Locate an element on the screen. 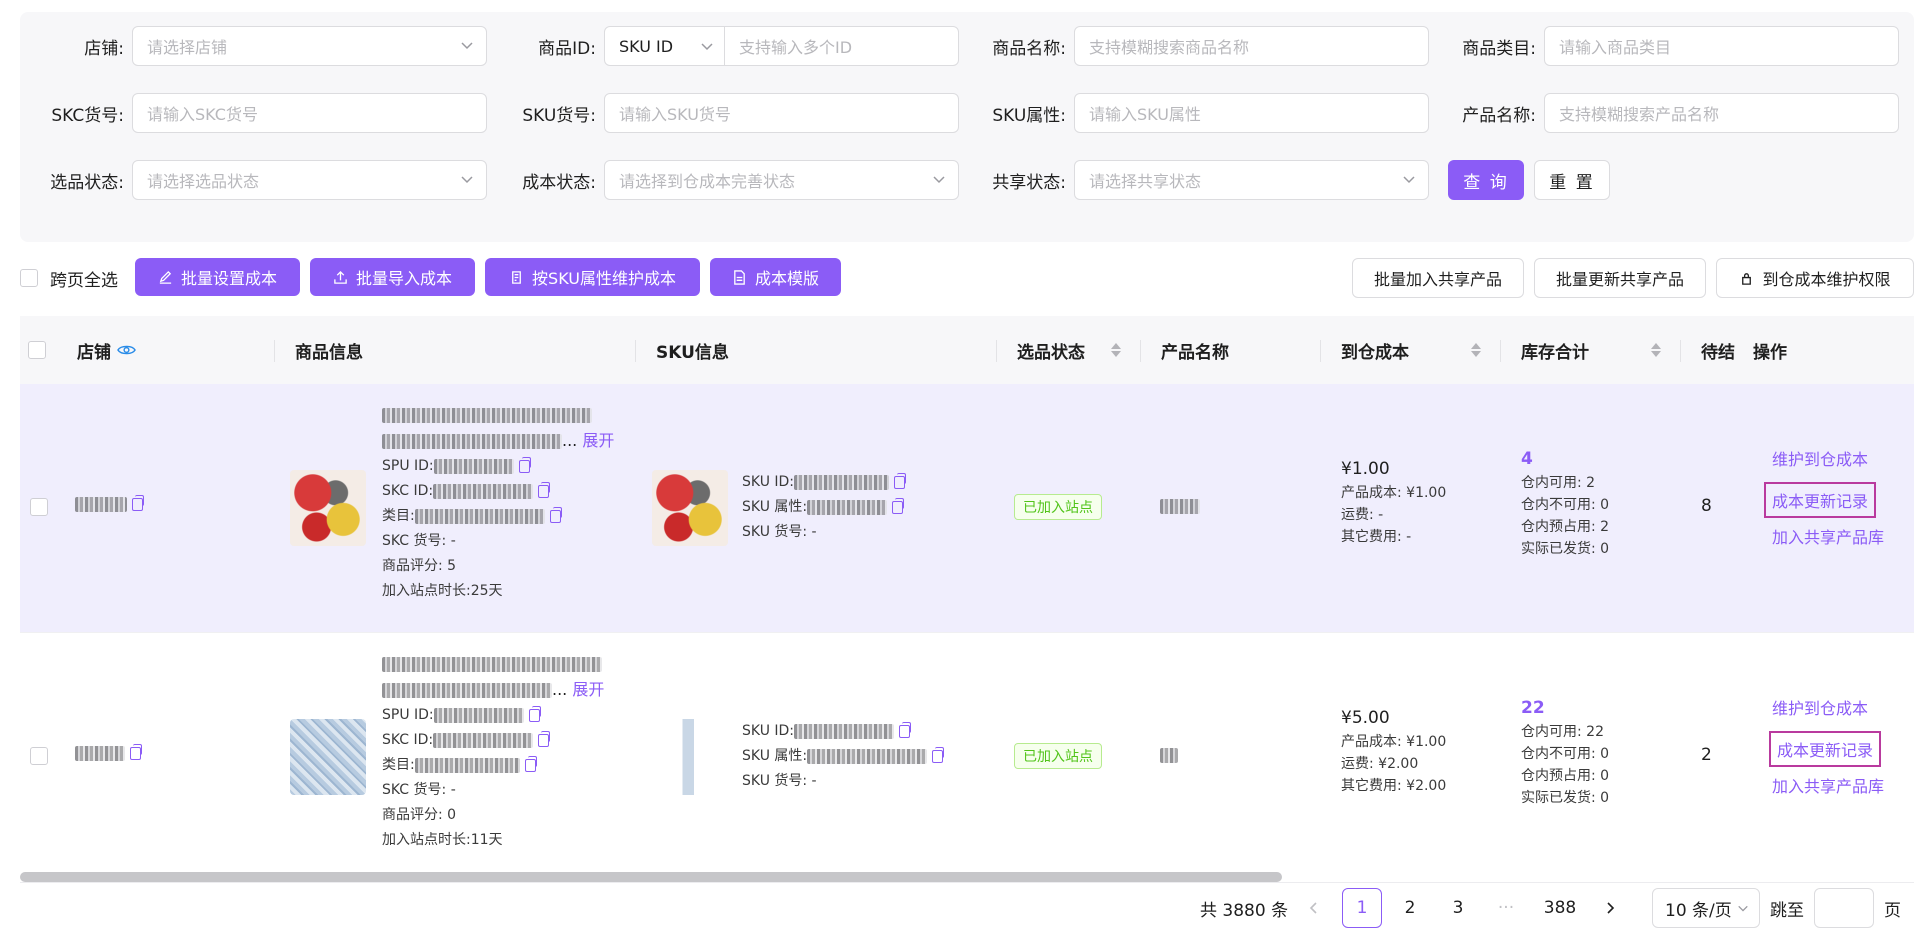 The height and width of the screenshot is (928, 1920). batch-update-share-button: 批量更新共享产品 is located at coordinates (1620, 278).